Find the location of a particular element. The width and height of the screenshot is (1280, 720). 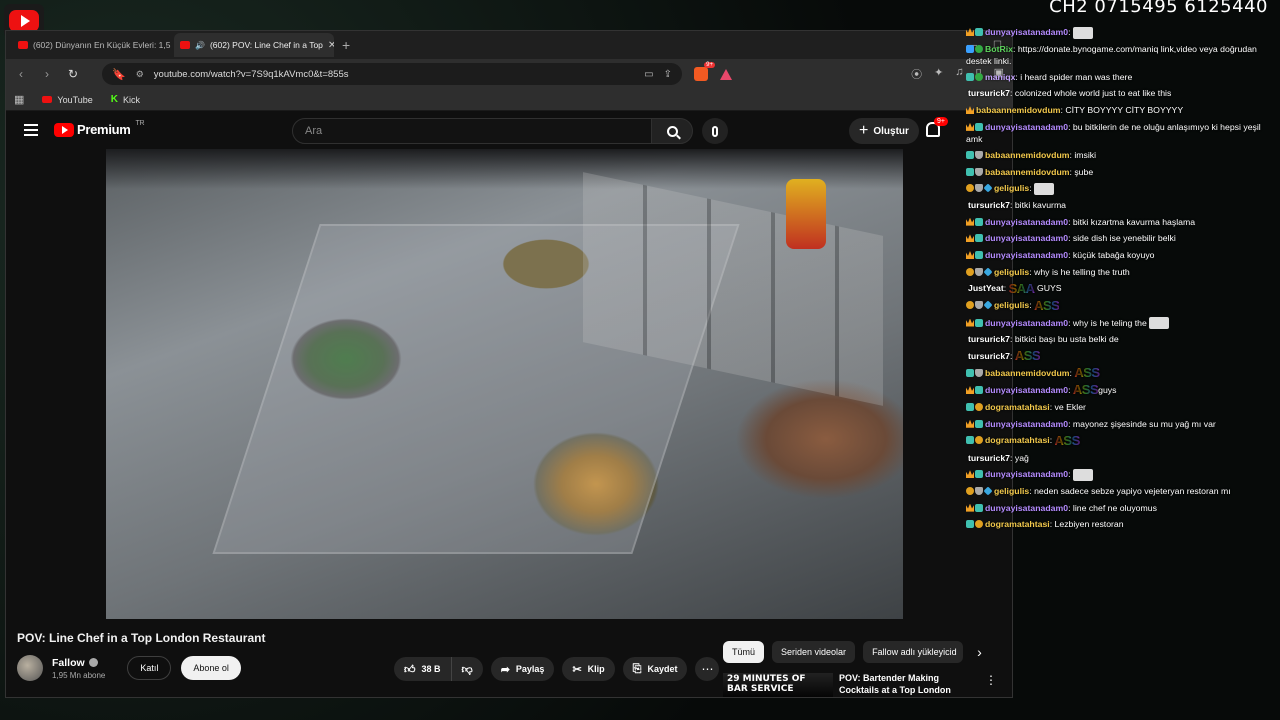

share-button: ➦ Paylaş is located at coordinates (522, 669).